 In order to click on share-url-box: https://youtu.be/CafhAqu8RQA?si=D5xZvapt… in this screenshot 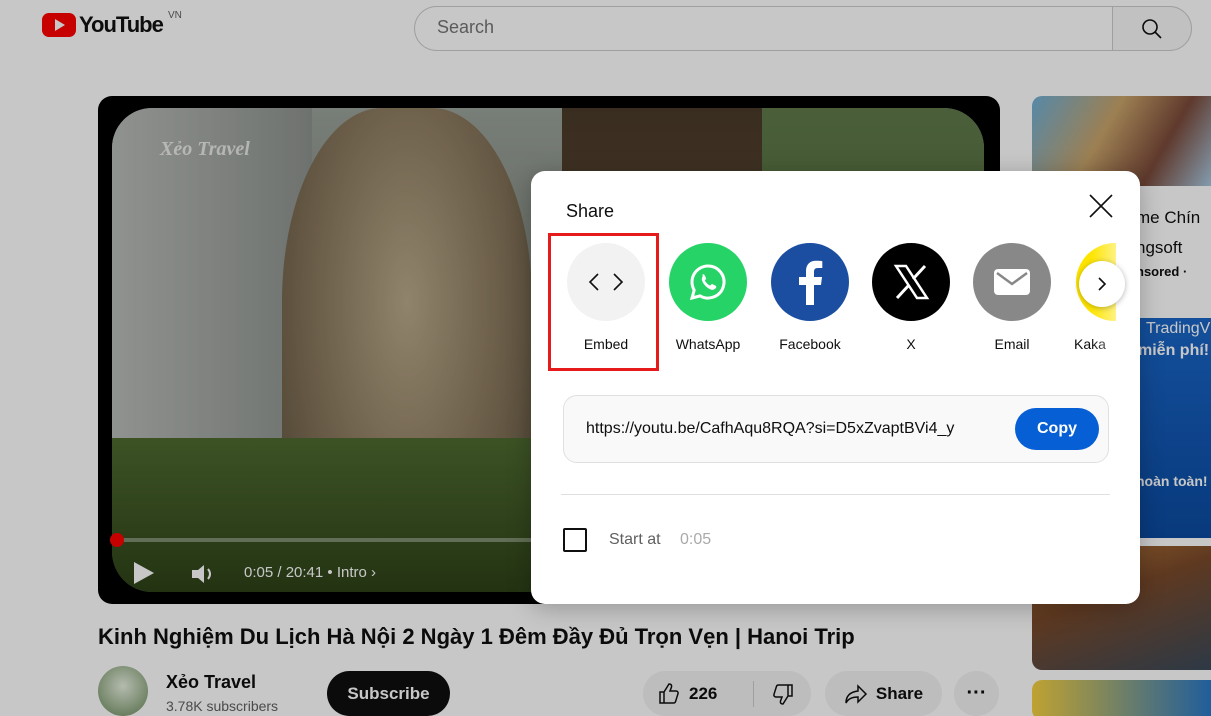, I will do `click(836, 429)`.